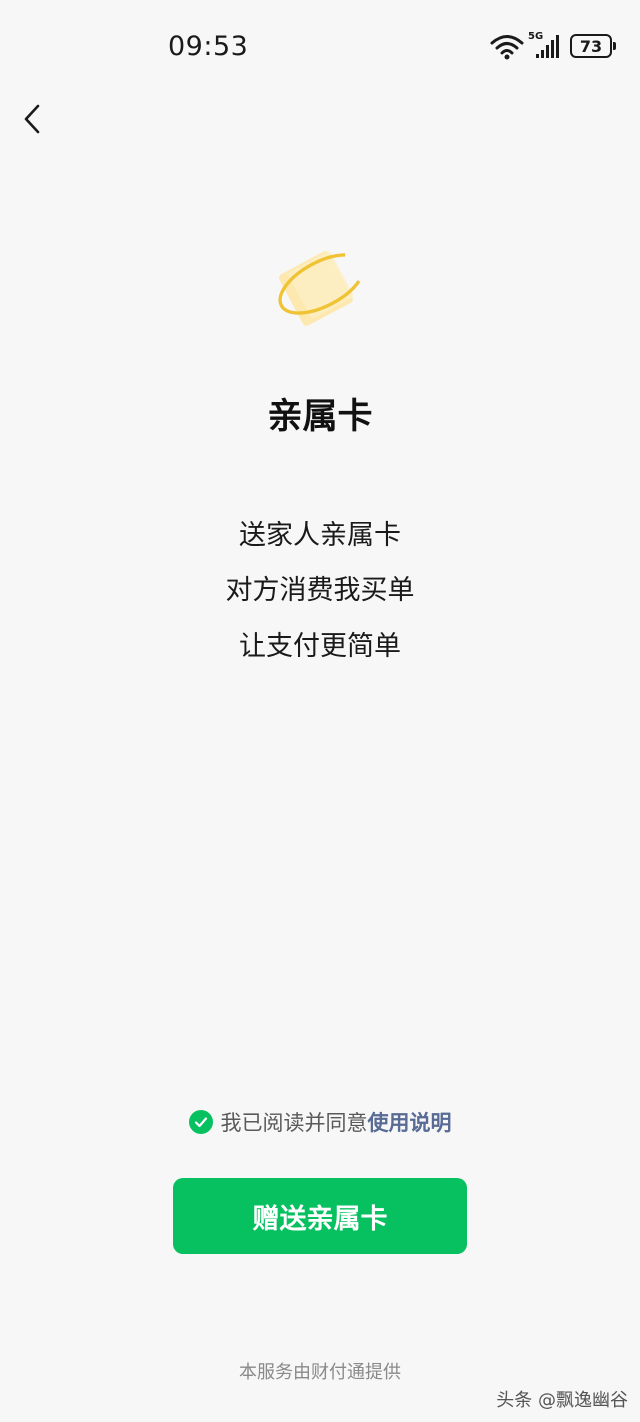  I want to click on battery-level: 73, so click(591, 46).